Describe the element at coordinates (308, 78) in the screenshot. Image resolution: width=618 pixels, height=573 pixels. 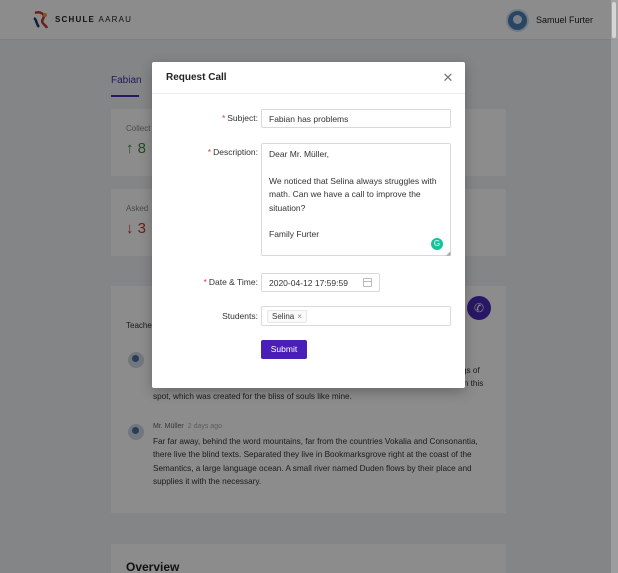
I see `modal-header: Request Call ✕` at that location.